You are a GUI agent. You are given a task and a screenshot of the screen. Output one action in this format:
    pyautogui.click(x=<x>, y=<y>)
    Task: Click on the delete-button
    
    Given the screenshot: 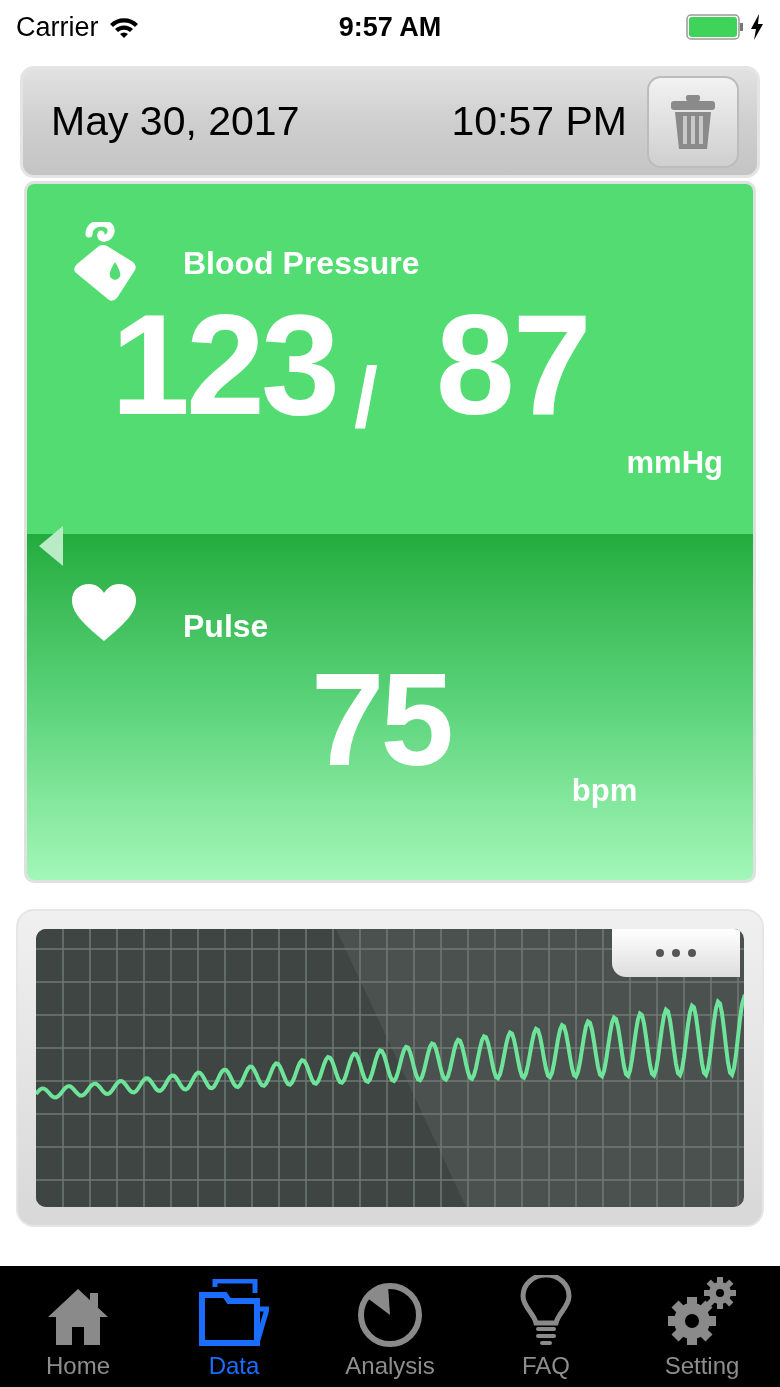 What is the action you would take?
    pyautogui.click(x=693, y=122)
    